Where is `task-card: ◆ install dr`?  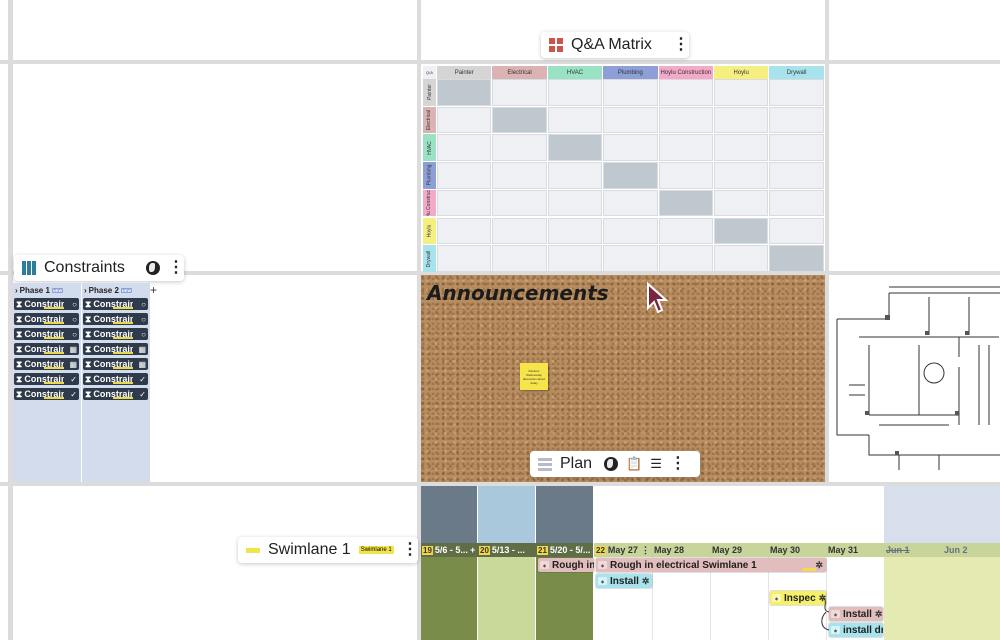 task-card: ◆ install dr is located at coordinates (856, 630).